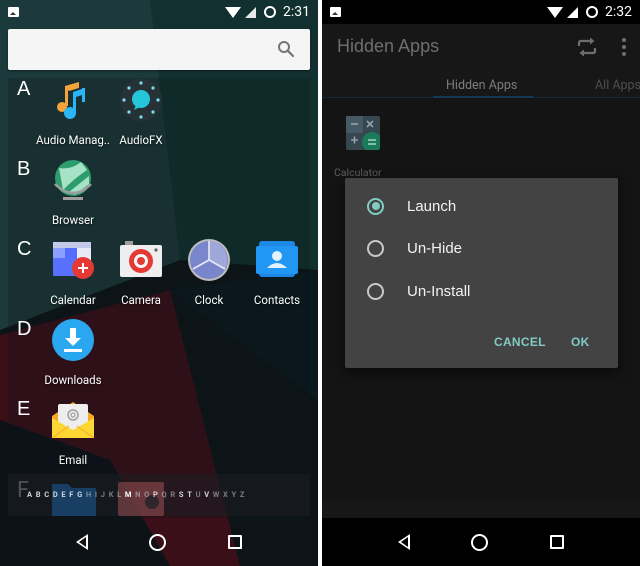  I want to click on scrubber-letter-x: X, so click(225, 494).